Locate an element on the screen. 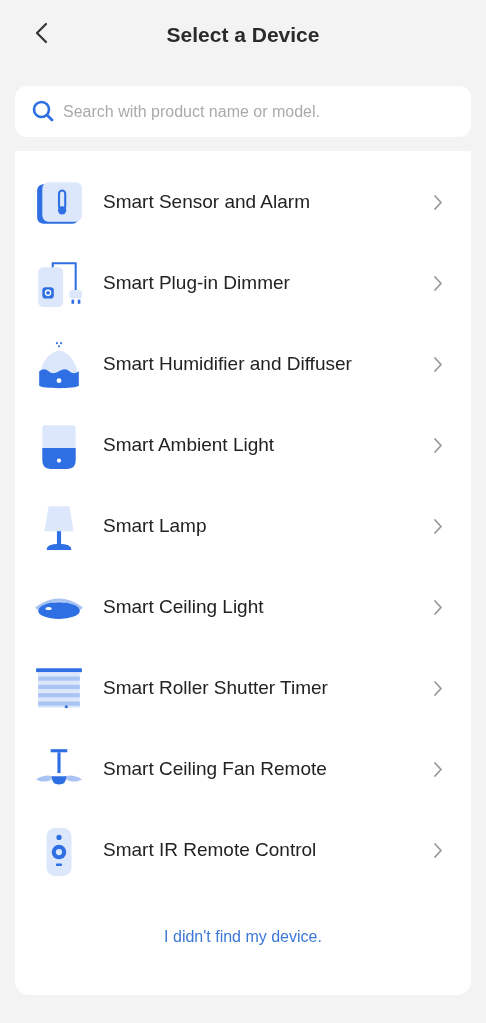 Image resolution: width=486 pixels, height=1023 pixels. device-row: Smart Ceiling Light is located at coordinates (243, 607).